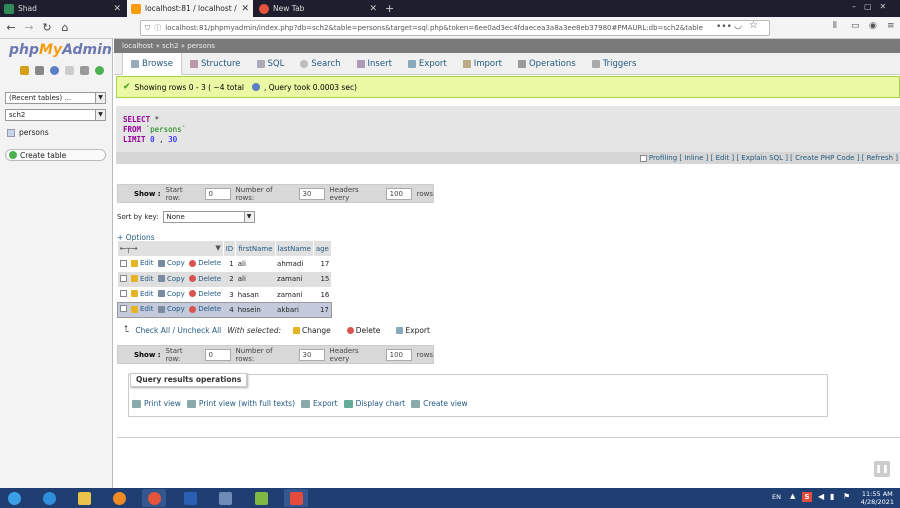  Describe the element at coordinates (508, 129) in the screenshot. I see `sql-query-box: SELECT * FROM `persons` LIMIT 0 , 30` at that location.